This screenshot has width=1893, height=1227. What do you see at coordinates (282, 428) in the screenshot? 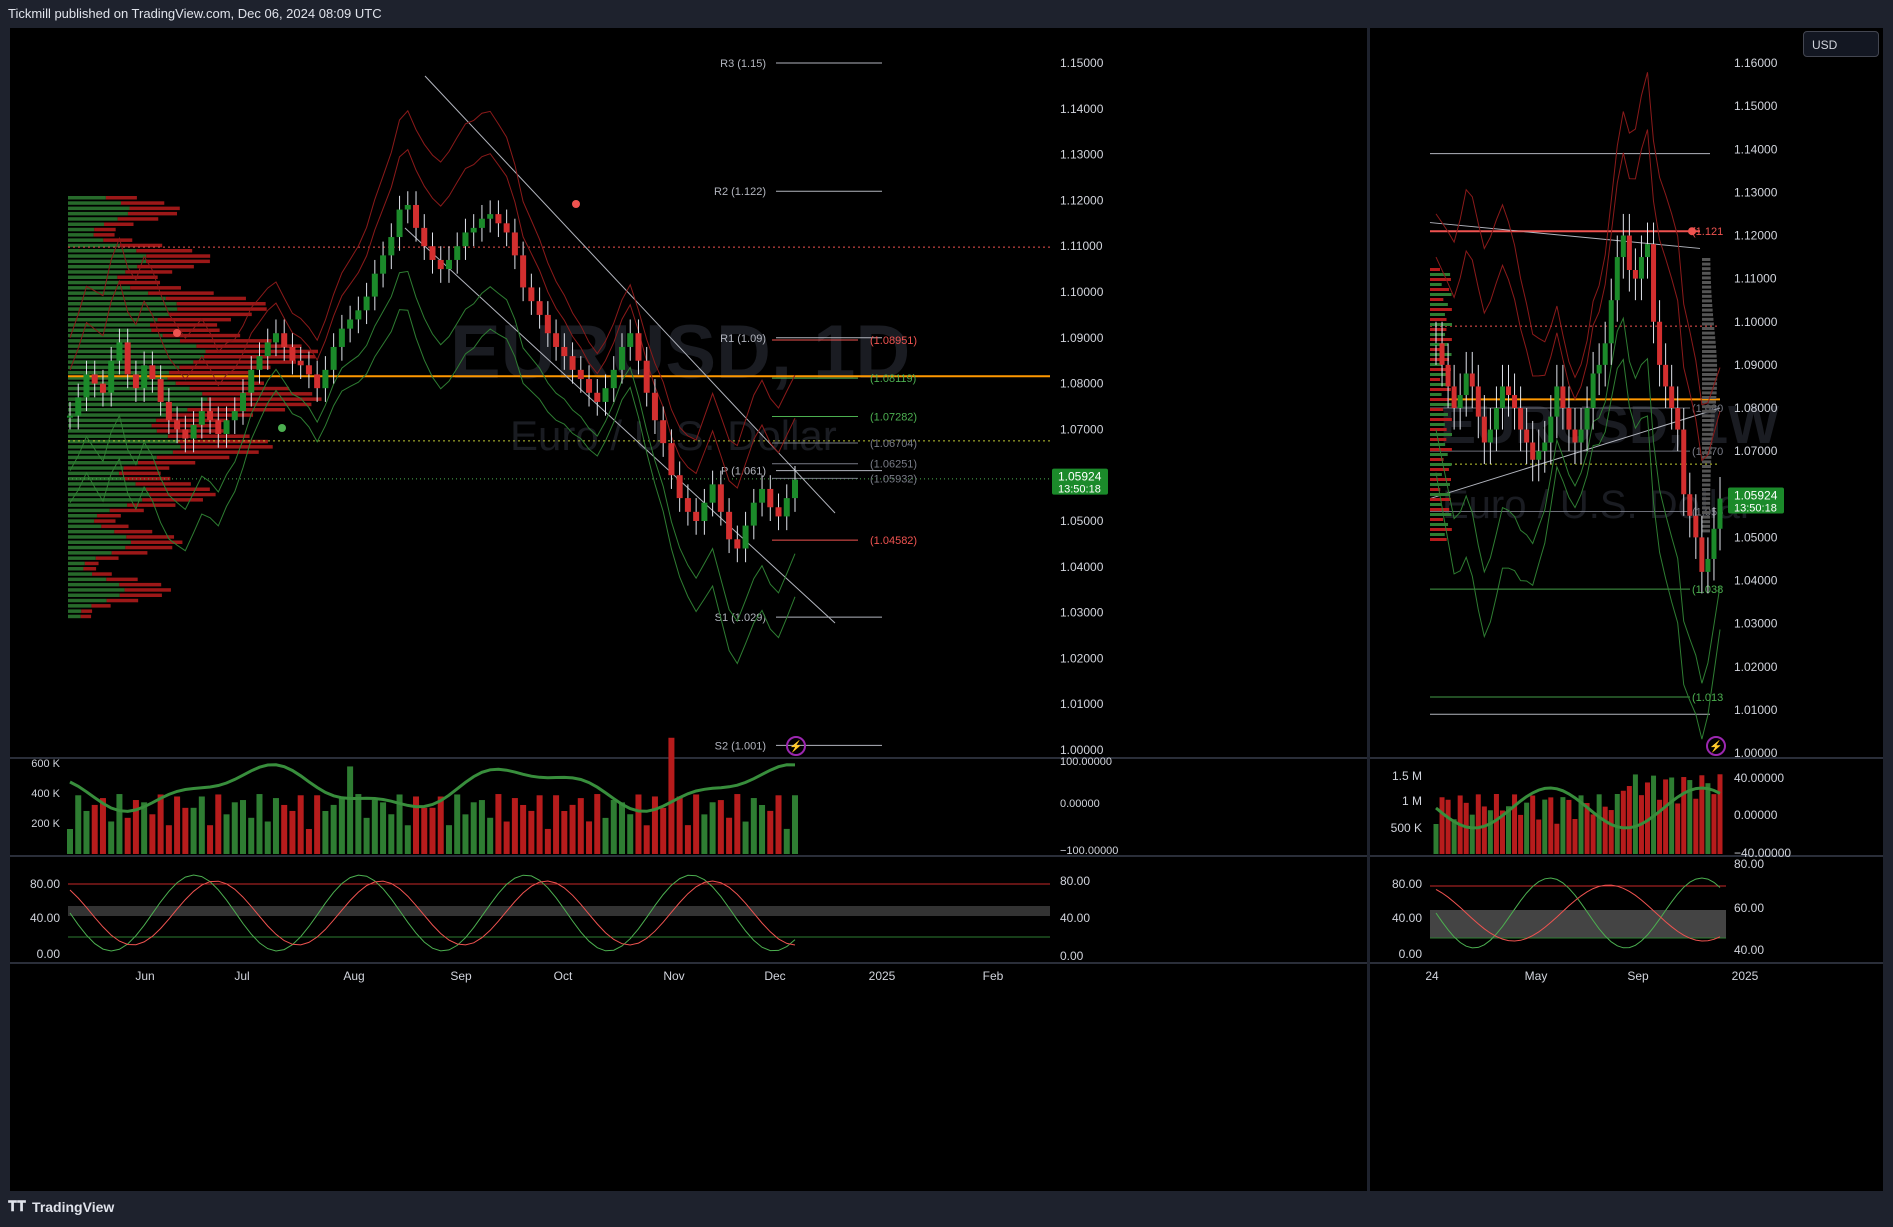
I see `signal-dot` at bounding box center [282, 428].